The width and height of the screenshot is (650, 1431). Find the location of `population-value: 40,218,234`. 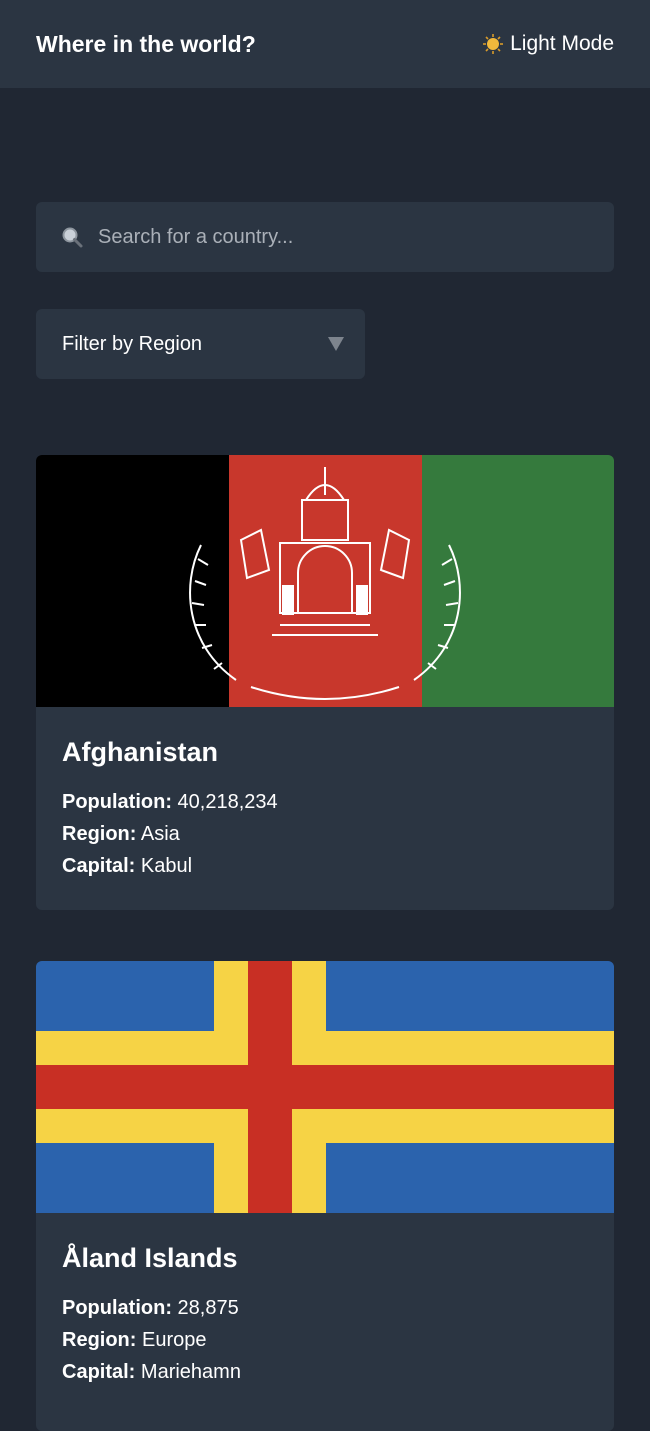

population-value: 40,218,234 is located at coordinates (227, 802).